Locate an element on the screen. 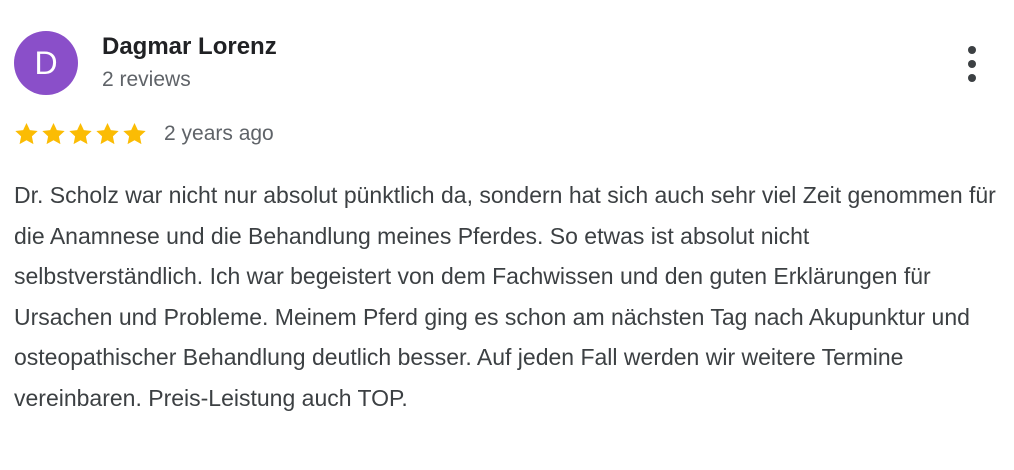 The image size is (1014, 470). author-review-count: 2 reviews is located at coordinates (146, 79).